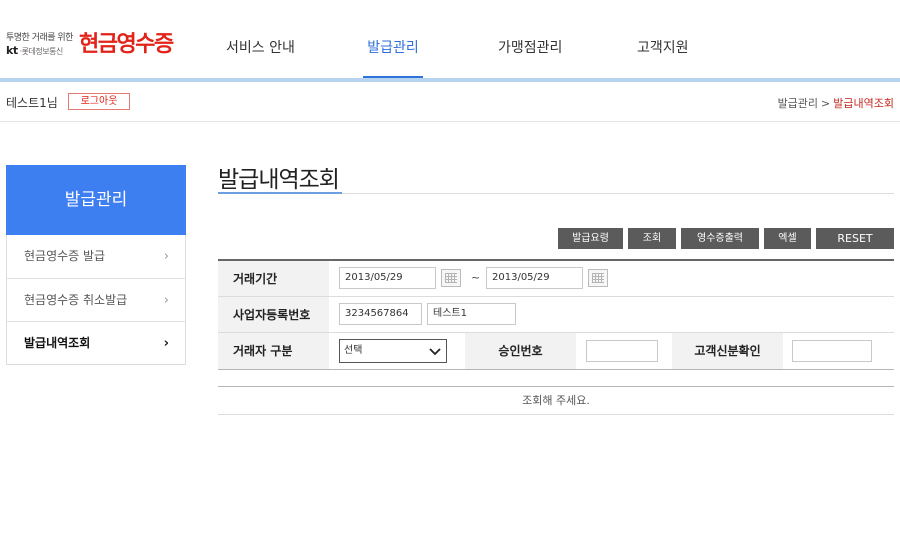 The image size is (900, 550). Describe the element at coordinates (273, 351) in the screenshot. I see `trader-type-label: 거래자 구분` at that location.